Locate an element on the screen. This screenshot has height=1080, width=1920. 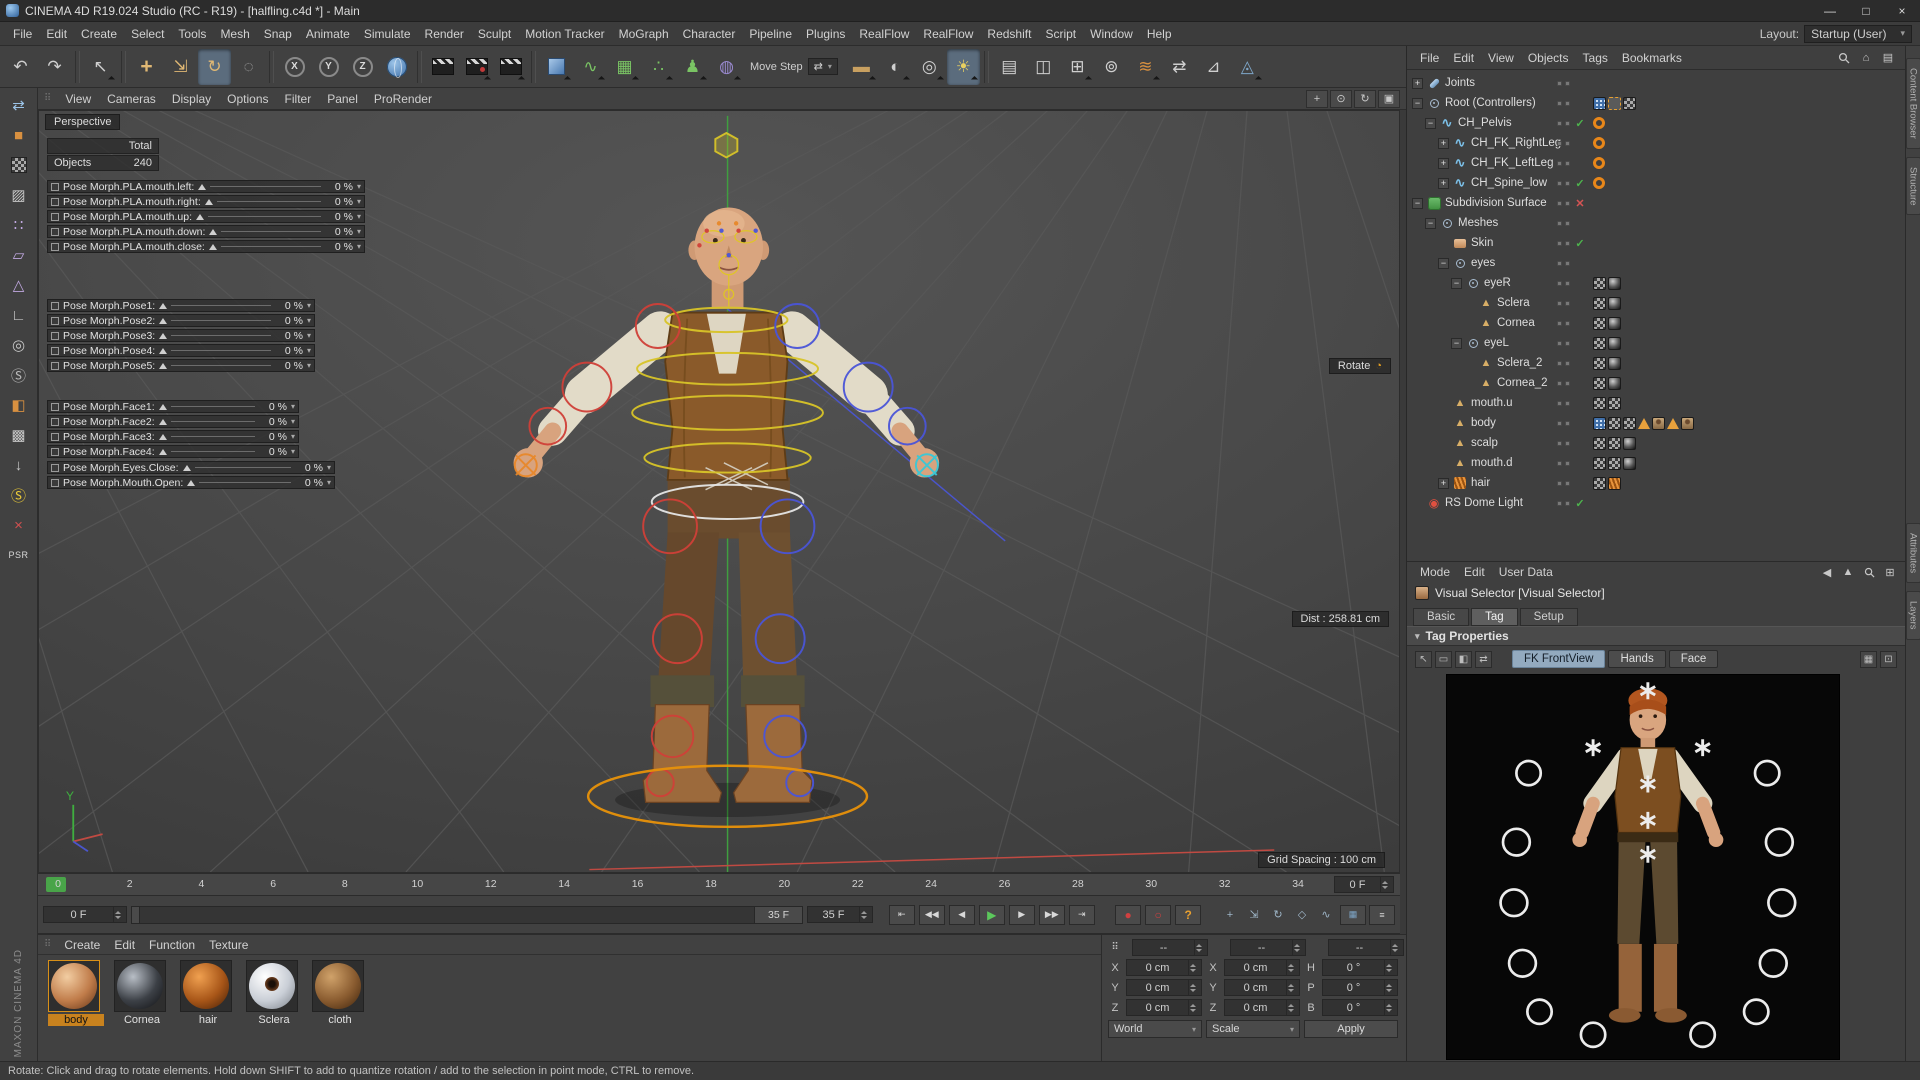
add-spline-icon: ∿ is located at coordinates (590, 67).